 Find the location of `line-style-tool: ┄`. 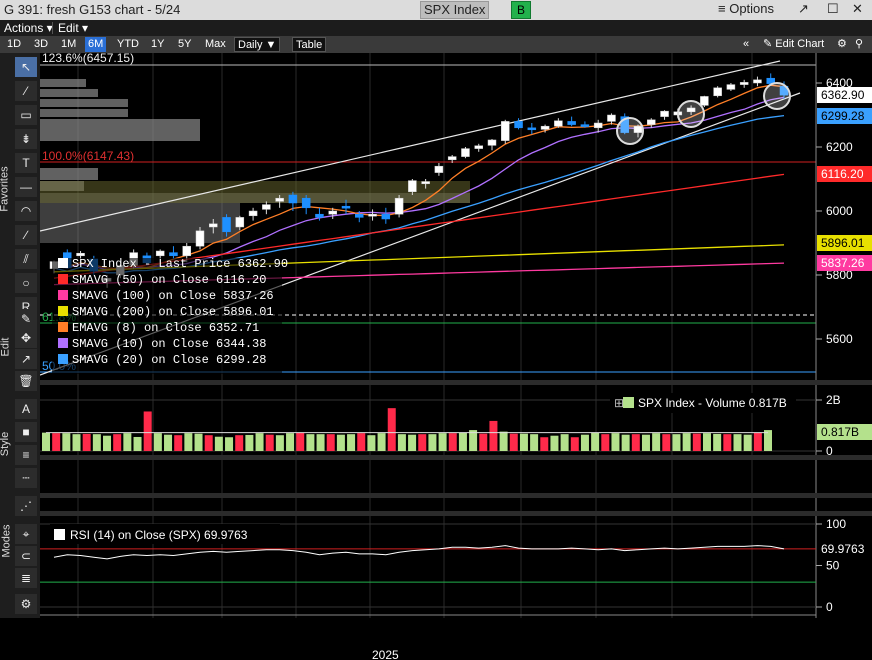

line-style-tool: ┄ is located at coordinates (26, 478).